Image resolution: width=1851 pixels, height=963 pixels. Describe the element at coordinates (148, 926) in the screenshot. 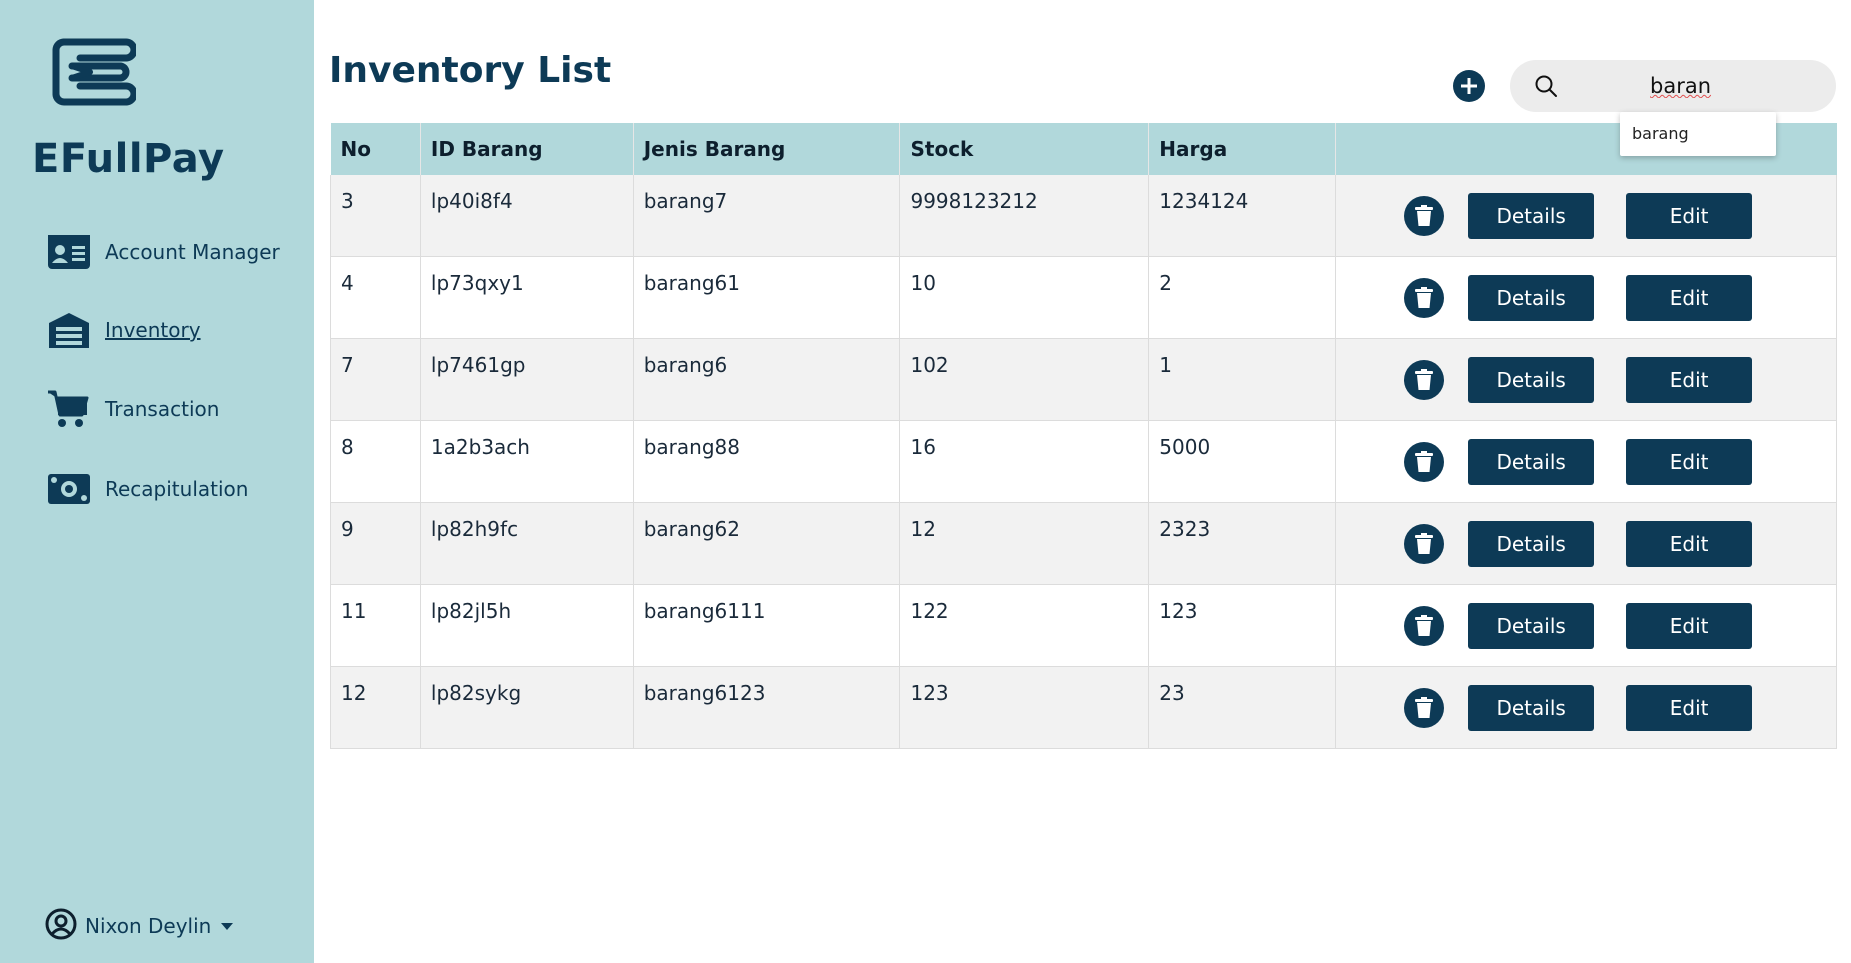

I see `user-name: Nixon Deylin` at that location.